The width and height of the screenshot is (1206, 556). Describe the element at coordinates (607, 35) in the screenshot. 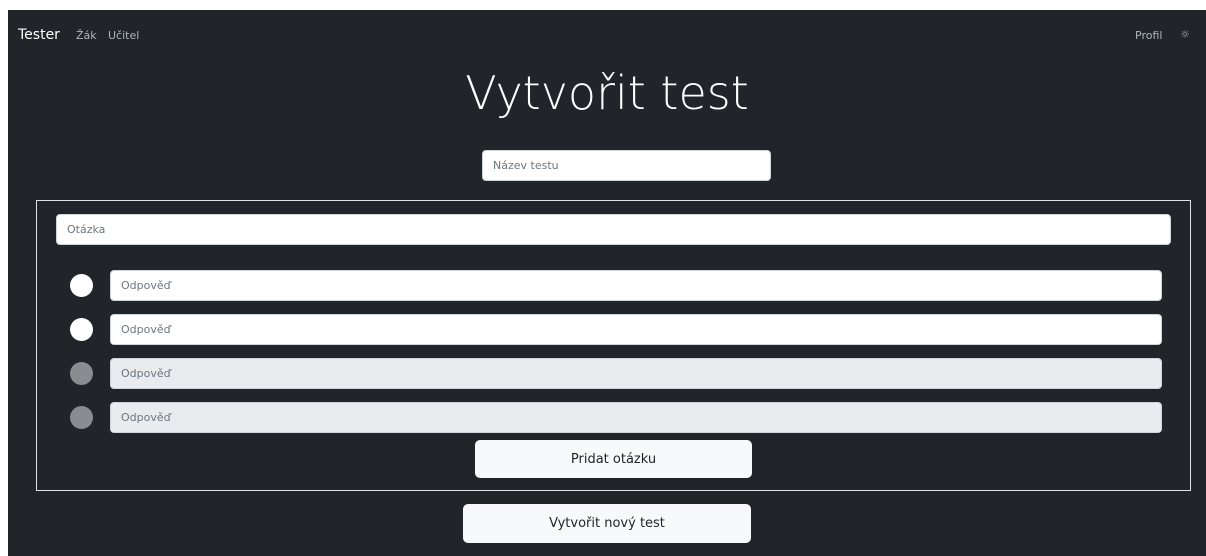

I see `navbar: Tester Žák Učitel Profil ☼` at that location.